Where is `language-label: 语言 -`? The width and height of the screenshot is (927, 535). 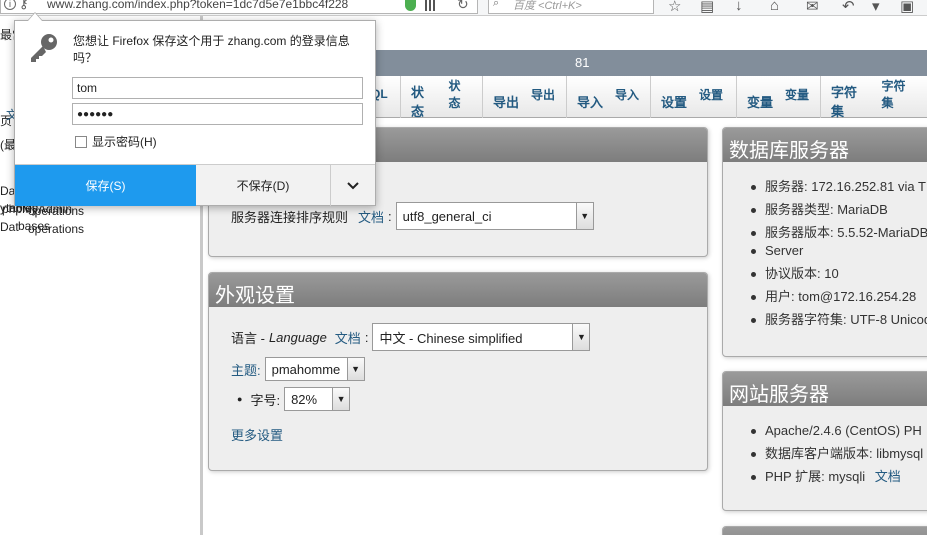 language-label: 语言 - is located at coordinates (248, 338).